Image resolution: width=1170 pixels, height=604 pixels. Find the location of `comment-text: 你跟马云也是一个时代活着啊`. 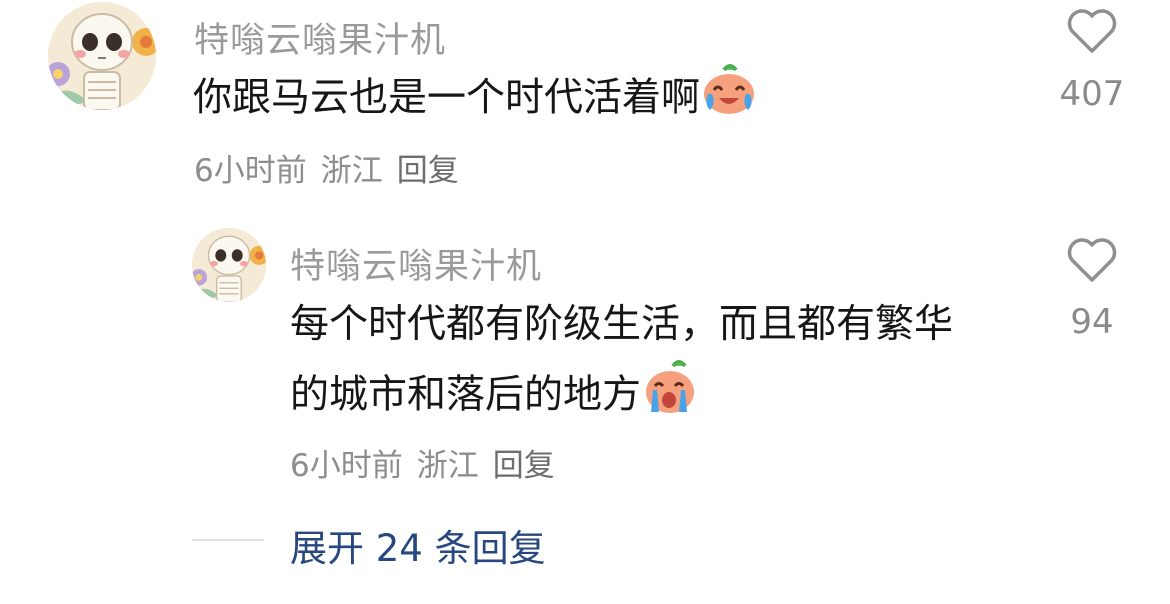

comment-text: 你跟马云也是一个时代活着啊 is located at coordinates (474, 100).